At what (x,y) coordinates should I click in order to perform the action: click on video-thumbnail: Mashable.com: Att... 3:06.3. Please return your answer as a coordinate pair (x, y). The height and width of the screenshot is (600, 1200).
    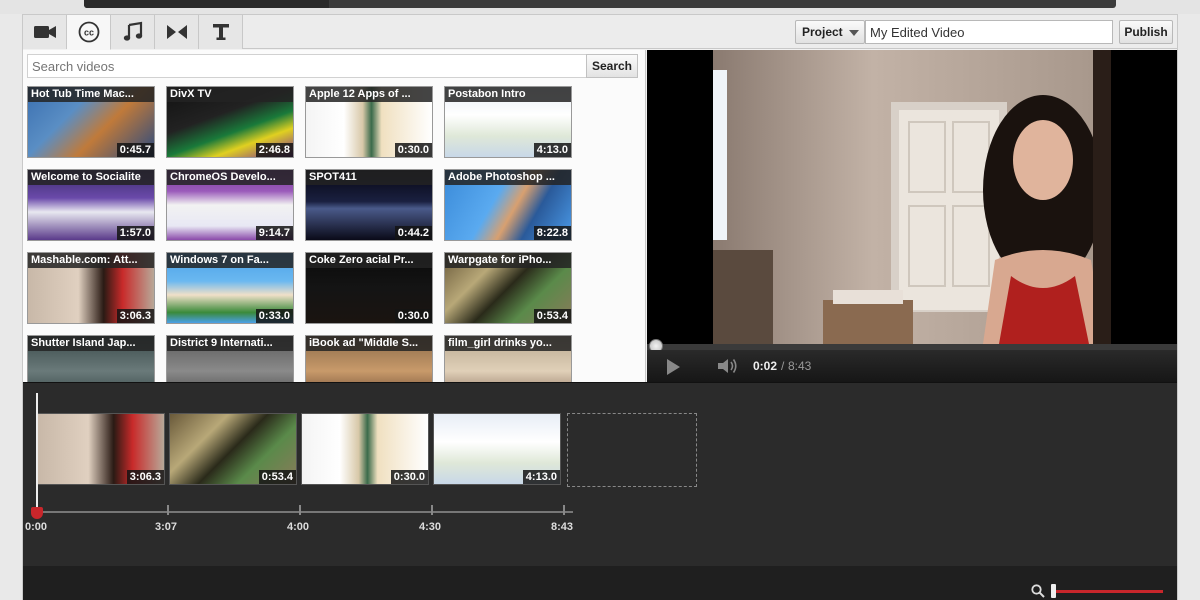
    Looking at the image, I should click on (91, 288).